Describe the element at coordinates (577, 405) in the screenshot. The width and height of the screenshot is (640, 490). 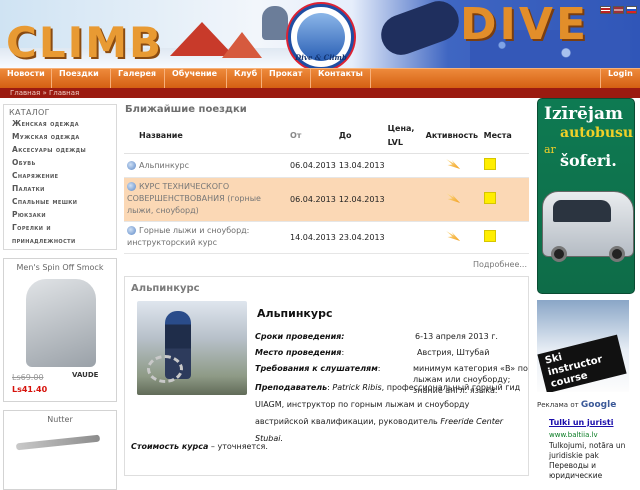
I see `google-ads-label: Реклама от Google` at that location.